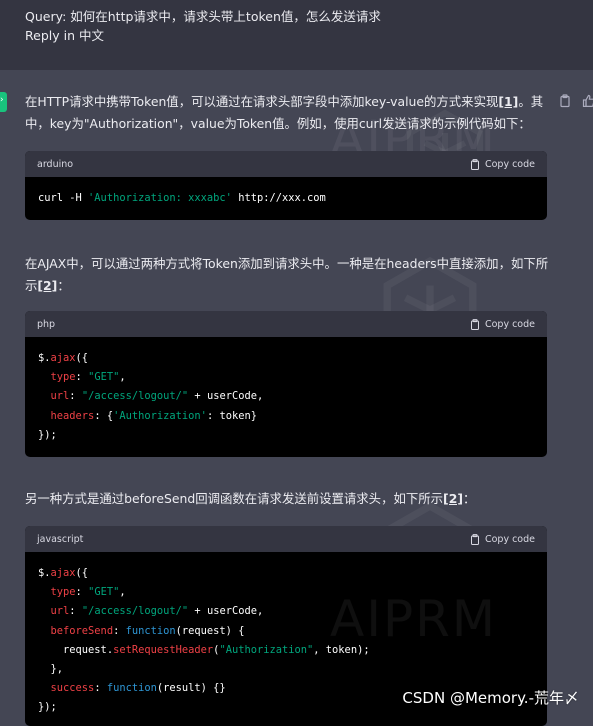 This screenshot has height=726, width=593. Describe the element at coordinates (60, 539) in the screenshot. I see `code-language-label: javascript` at that location.